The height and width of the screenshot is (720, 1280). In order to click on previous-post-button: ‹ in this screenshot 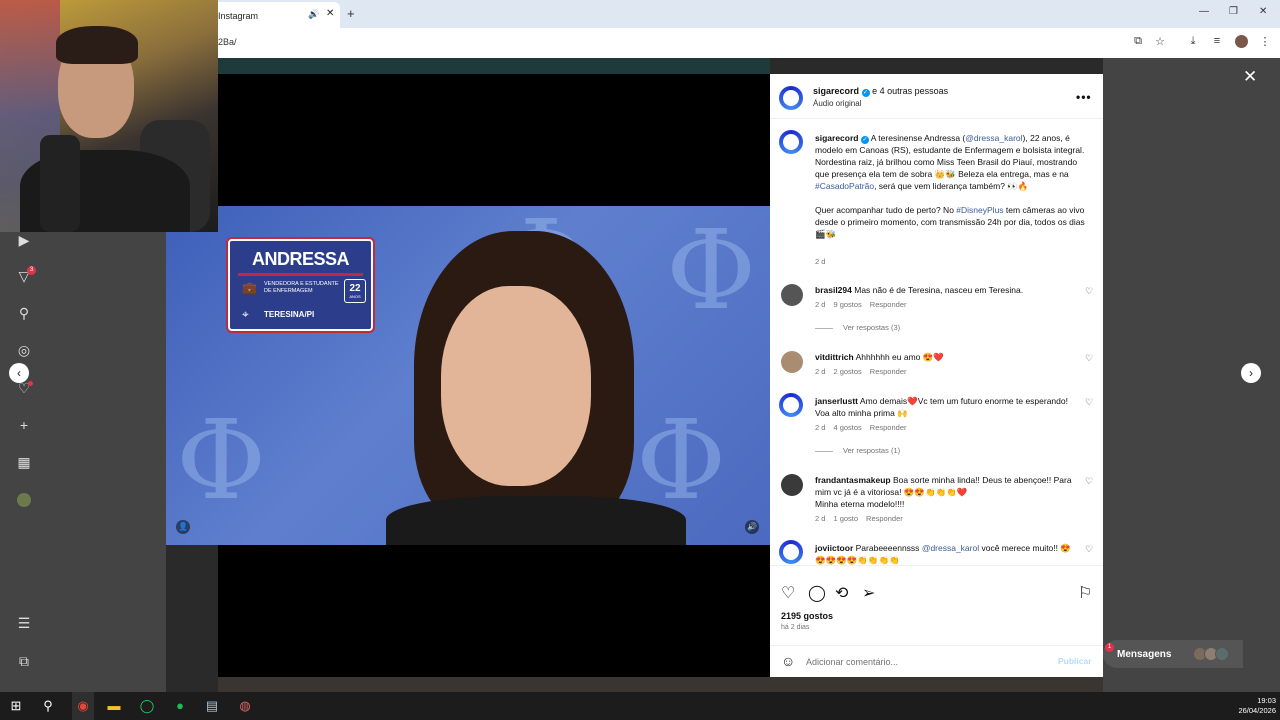, I will do `click(19, 373)`.